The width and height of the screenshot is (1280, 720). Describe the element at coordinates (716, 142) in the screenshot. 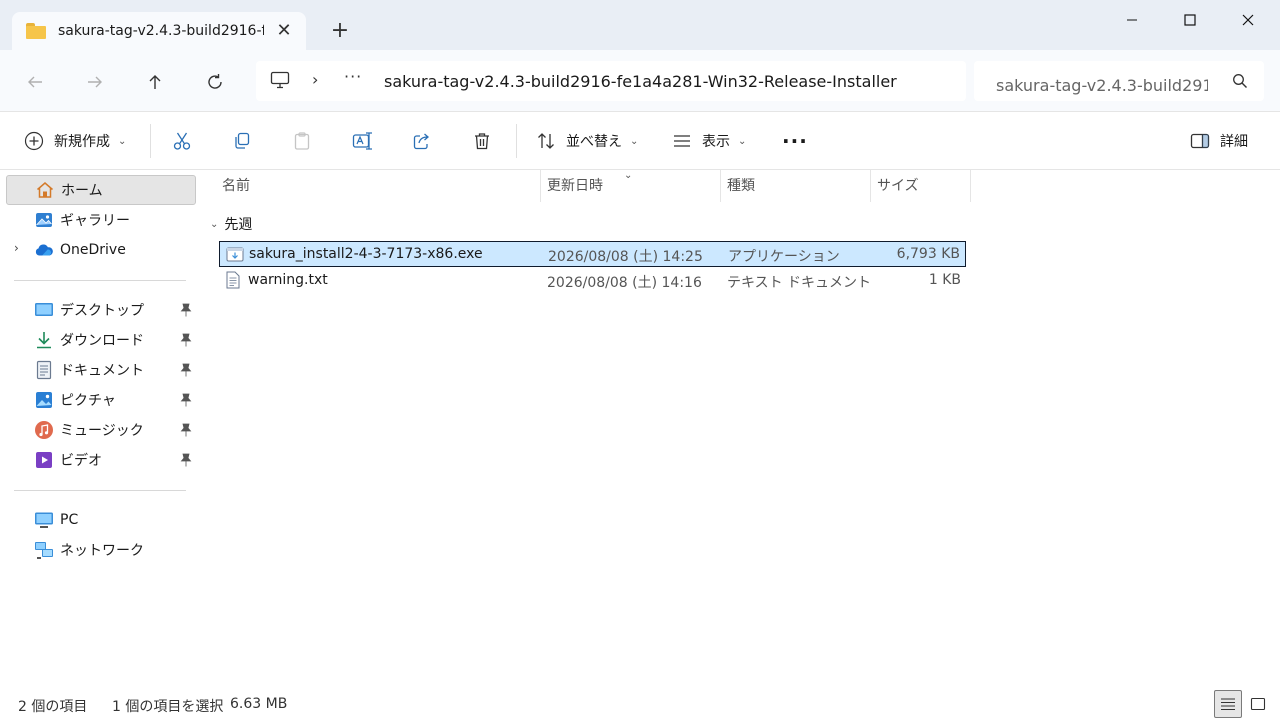

I see `view-button-label: 表示` at that location.